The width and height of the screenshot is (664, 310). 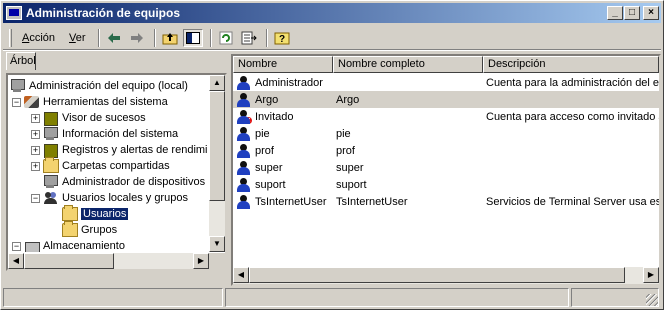 What do you see at coordinates (446, 184) in the screenshot?
I see `table-row: suport suport` at bounding box center [446, 184].